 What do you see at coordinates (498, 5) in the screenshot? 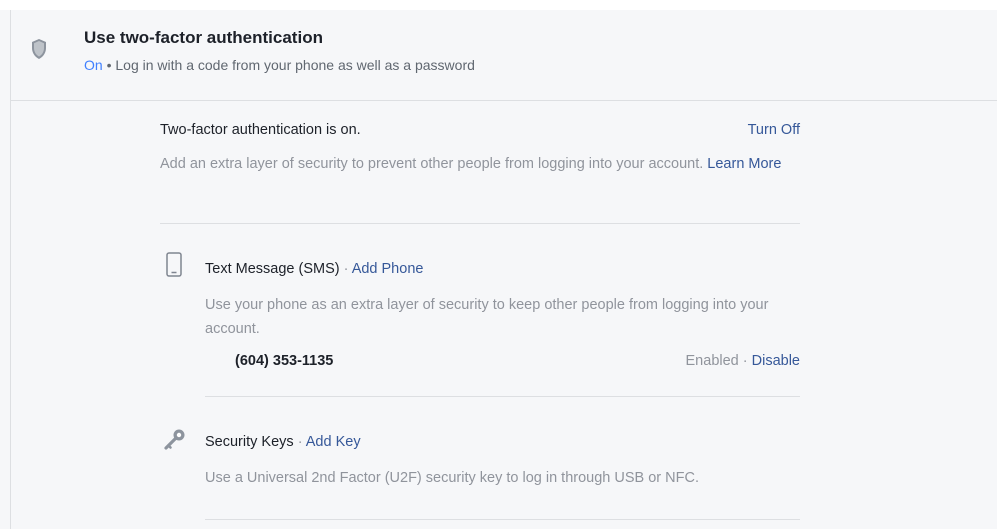
I see `top-strip` at bounding box center [498, 5].